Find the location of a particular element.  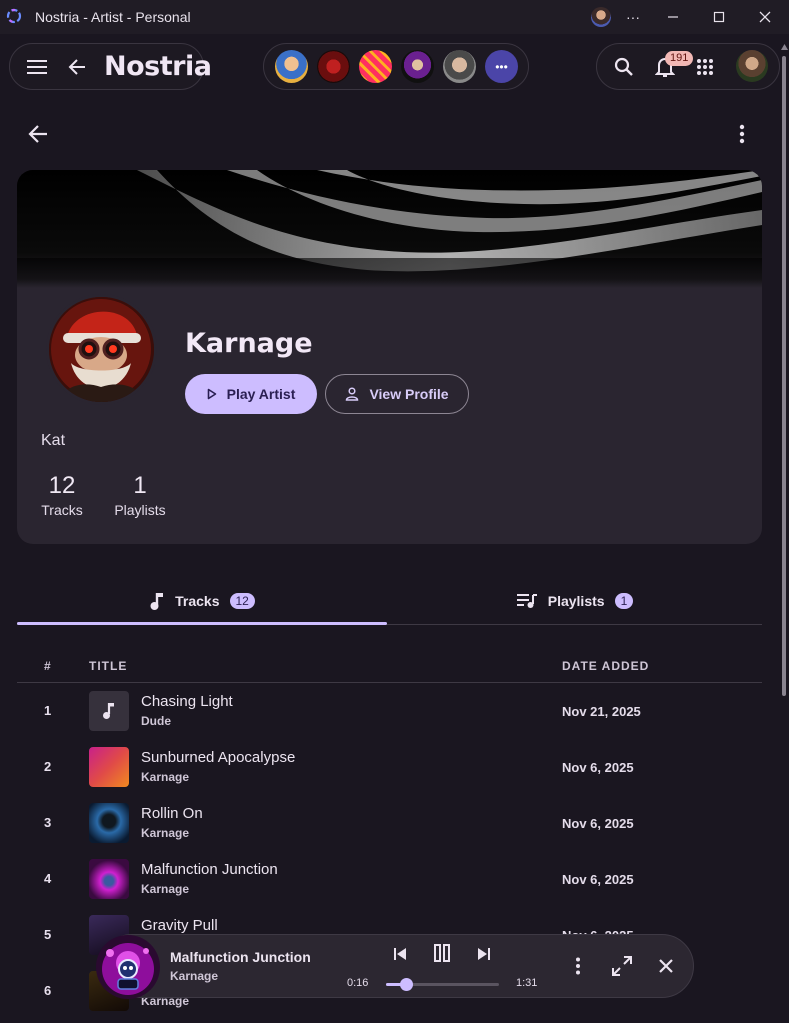

playlist-icon is located at coordinates (526, 601).